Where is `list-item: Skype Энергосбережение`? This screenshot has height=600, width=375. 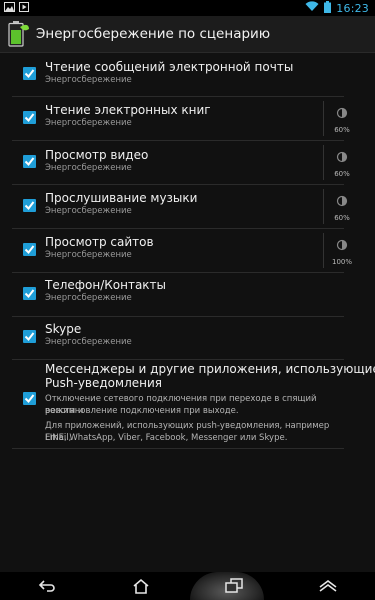
list-item: Skype Энергосбережение is located at coordinates (178, 338).